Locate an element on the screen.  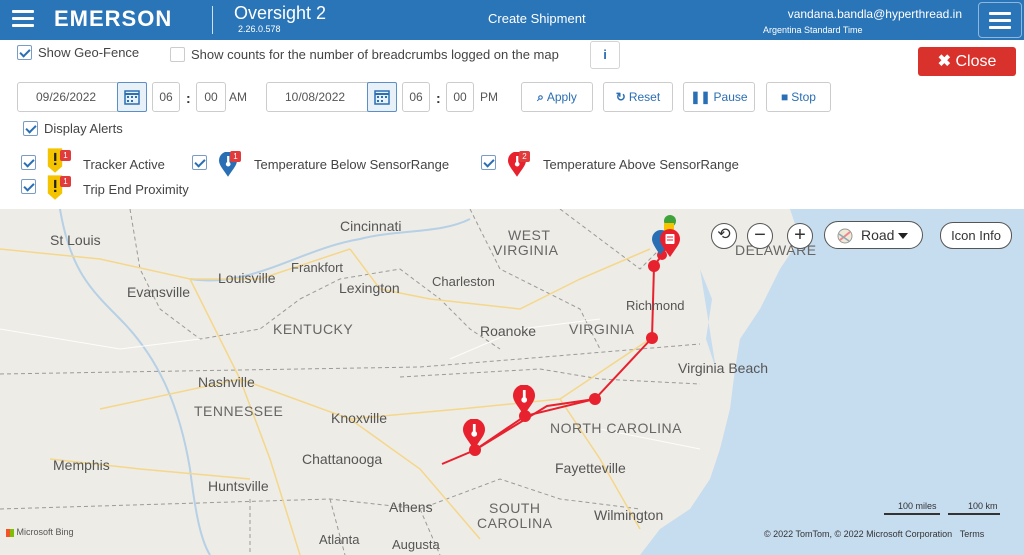
map-label: Evansville is located at coordinates (159, 292).